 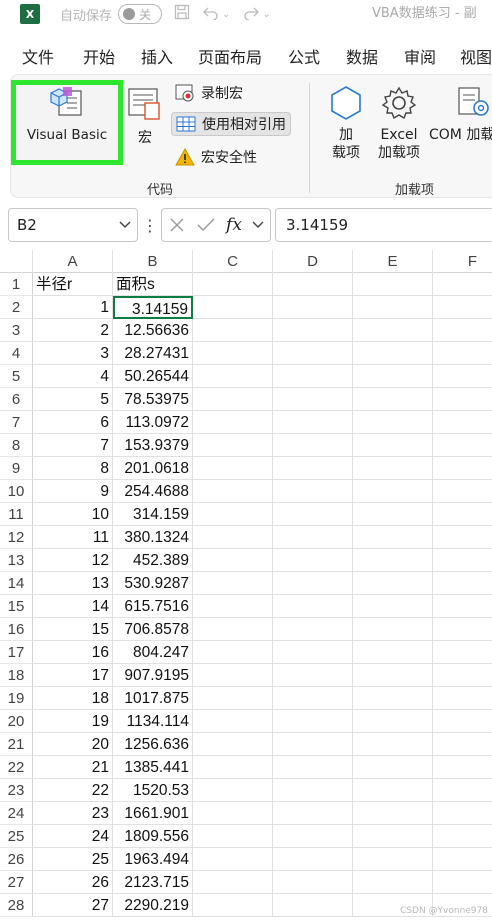 I want to click on cell-area: 50.26544, so click(x=153, y=376).